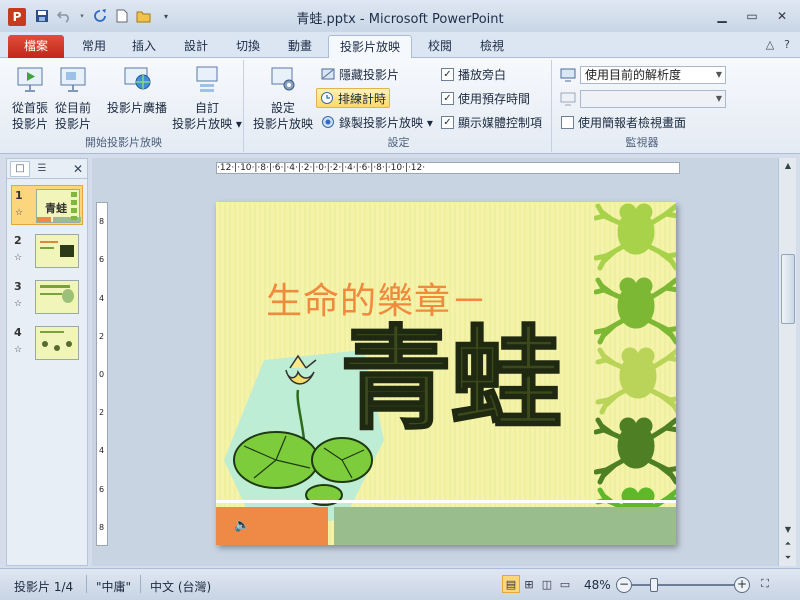 The height and width of the screenshot is (600, 800). What do you see at coordinates (765, 584) in the screenshot?
I see `fit-to-window-icon: ⛶` at bounding box center [765, 584].